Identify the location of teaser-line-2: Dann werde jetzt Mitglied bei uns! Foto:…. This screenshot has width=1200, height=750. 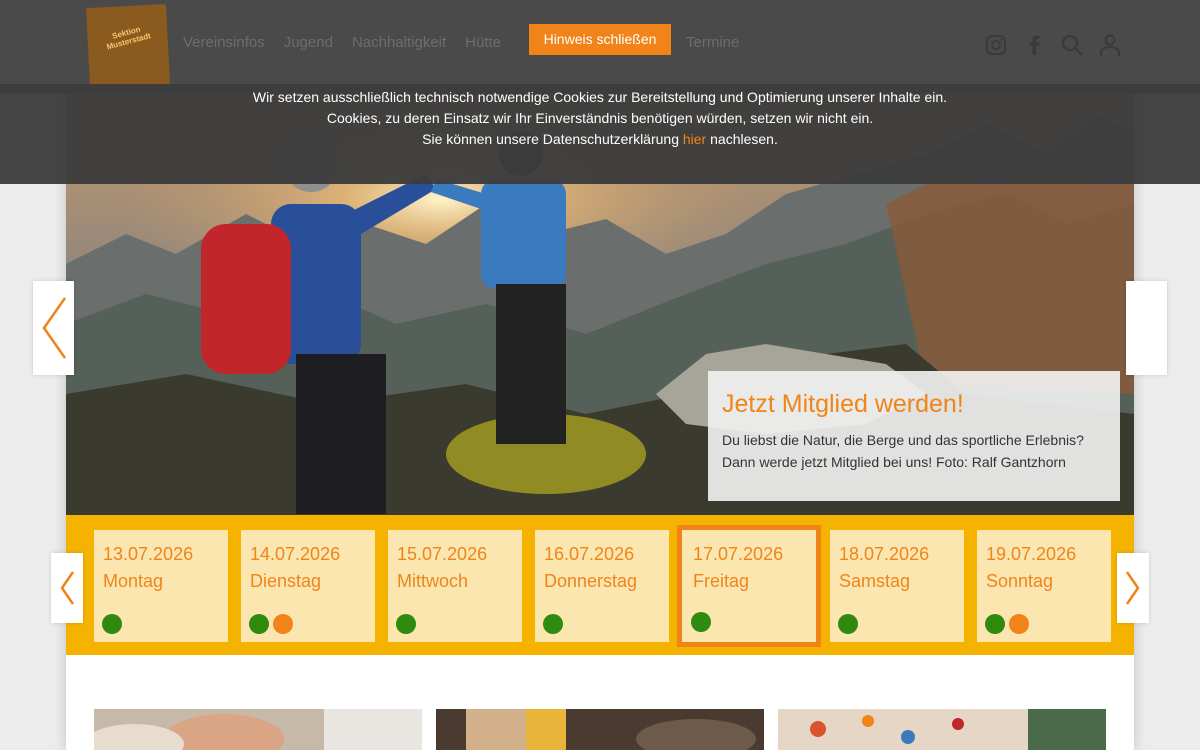
(894, 462).